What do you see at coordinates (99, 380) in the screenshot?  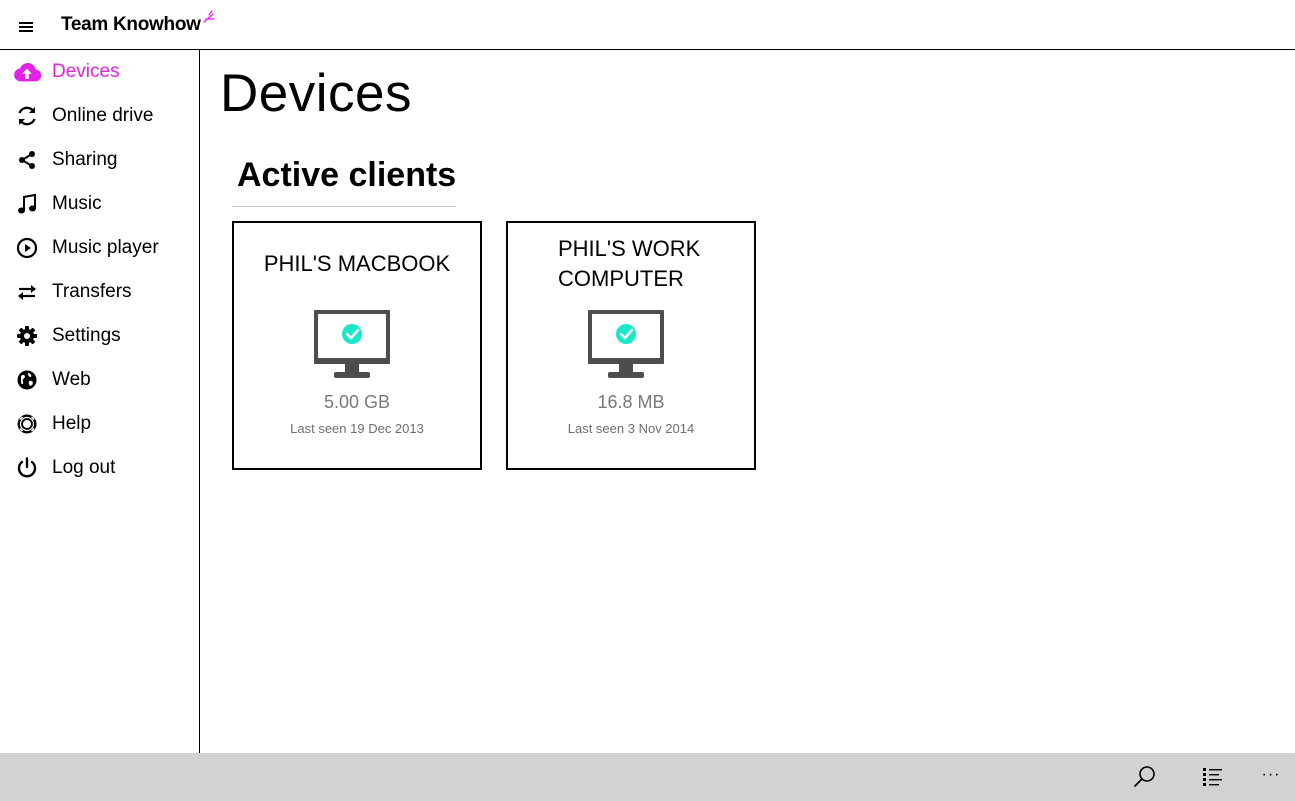 I see `sidebar-item-web: Web` at bounding box center [99, 380].